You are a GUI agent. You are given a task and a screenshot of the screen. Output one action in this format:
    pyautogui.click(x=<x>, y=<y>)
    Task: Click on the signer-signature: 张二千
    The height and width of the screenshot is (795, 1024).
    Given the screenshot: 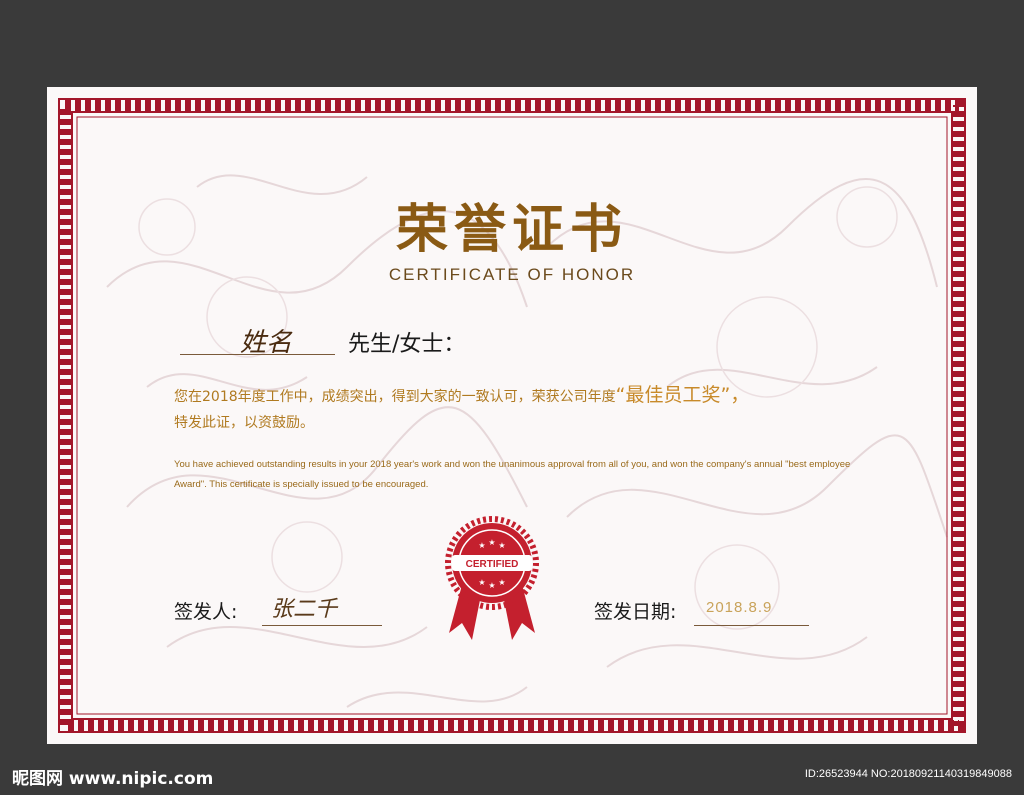 What is the action you would take?
    pyautogui.click(x=304, y=609)
    